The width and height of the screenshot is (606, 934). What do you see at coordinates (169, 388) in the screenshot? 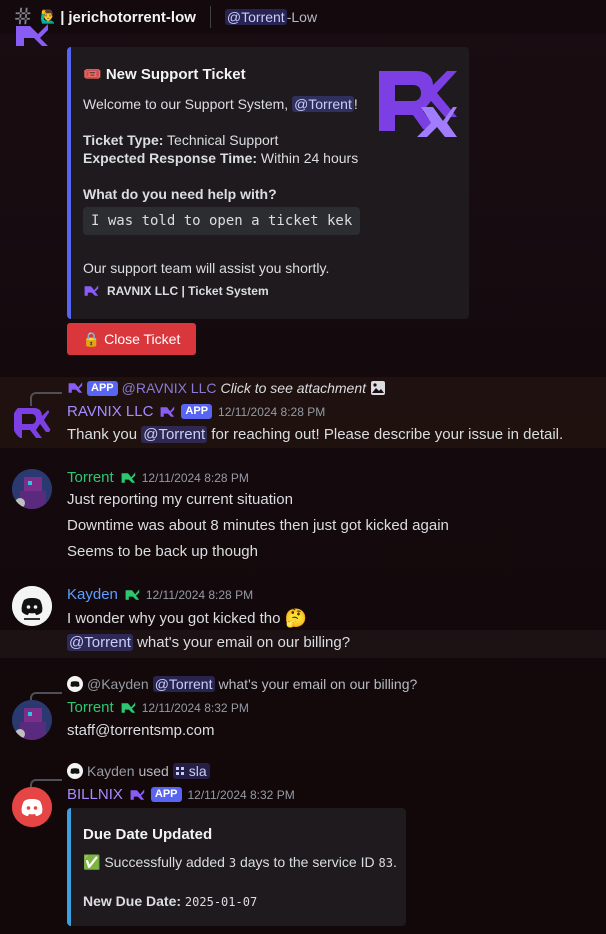
I see `reply-mention: @RAVNIX LLC` at bounding box center [169, 388].